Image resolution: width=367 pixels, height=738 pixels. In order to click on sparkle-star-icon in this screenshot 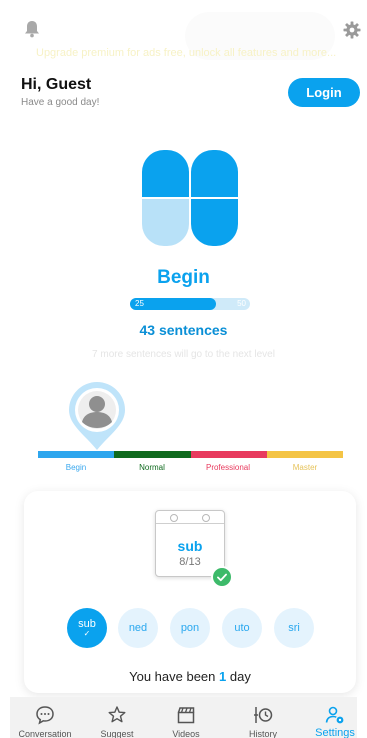, I will do `click(117, 714)`.